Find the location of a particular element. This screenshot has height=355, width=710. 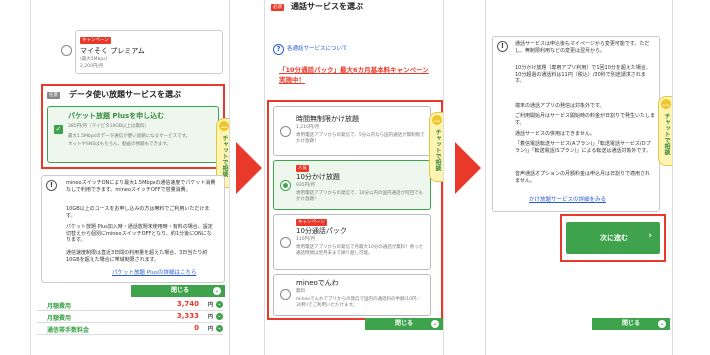

premium-price: 2,200円/月 is located at coordinates (92, 66).